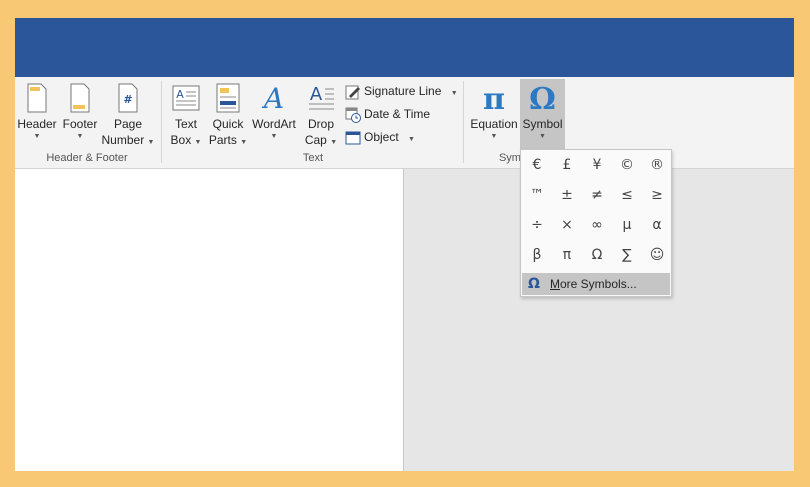  Describe the element at coordinates (181, 140) in the screenshot. I see `text-box-label-2: Box` at that location.